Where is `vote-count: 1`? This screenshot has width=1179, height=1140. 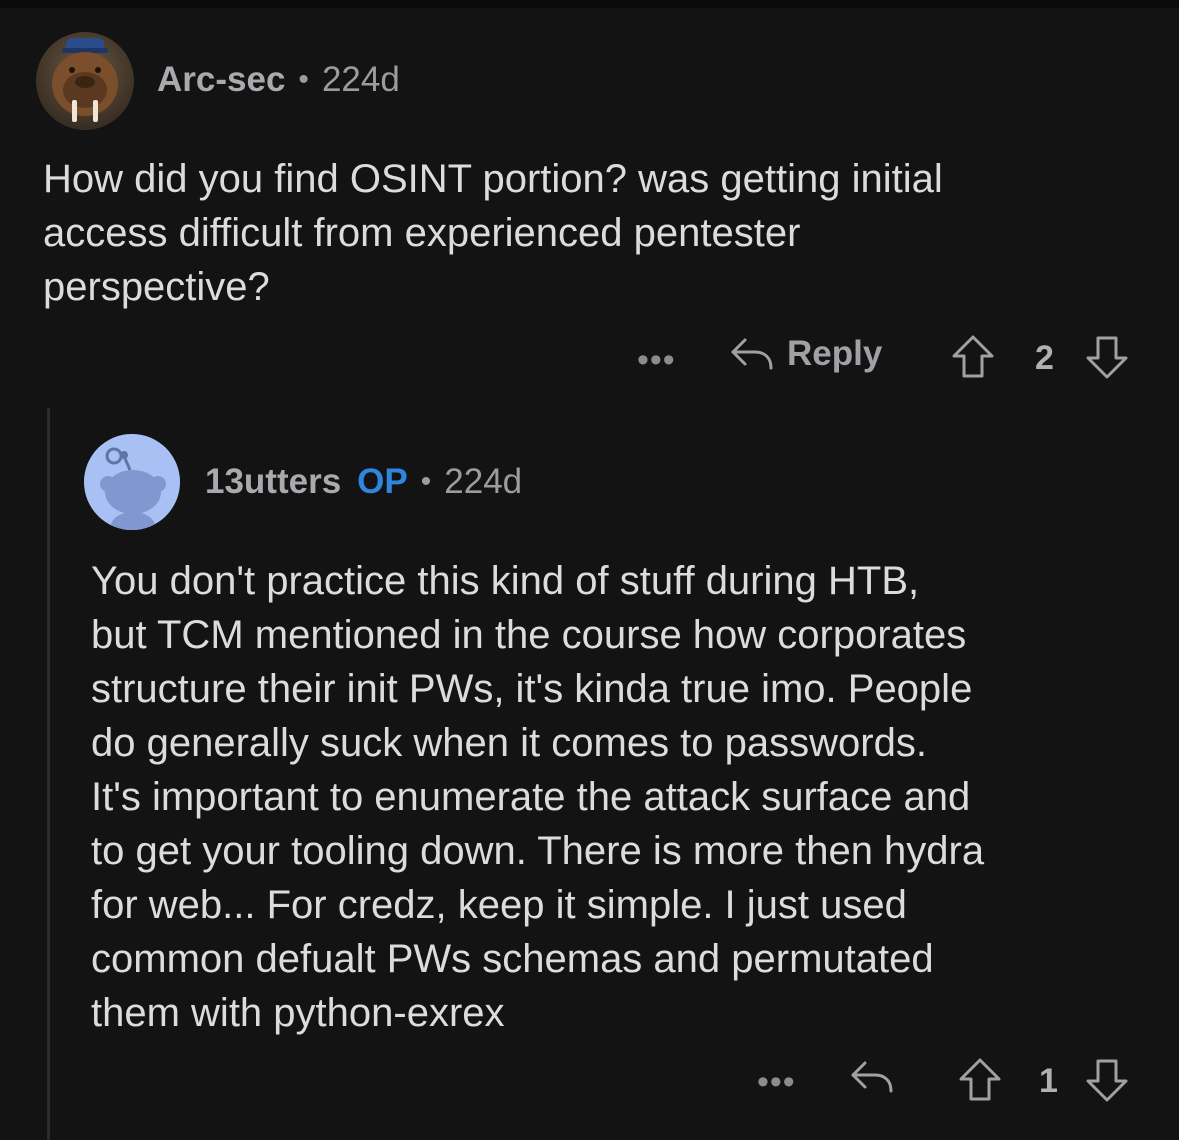 vote-count: 1 is located at coordinates (1048, 1081).